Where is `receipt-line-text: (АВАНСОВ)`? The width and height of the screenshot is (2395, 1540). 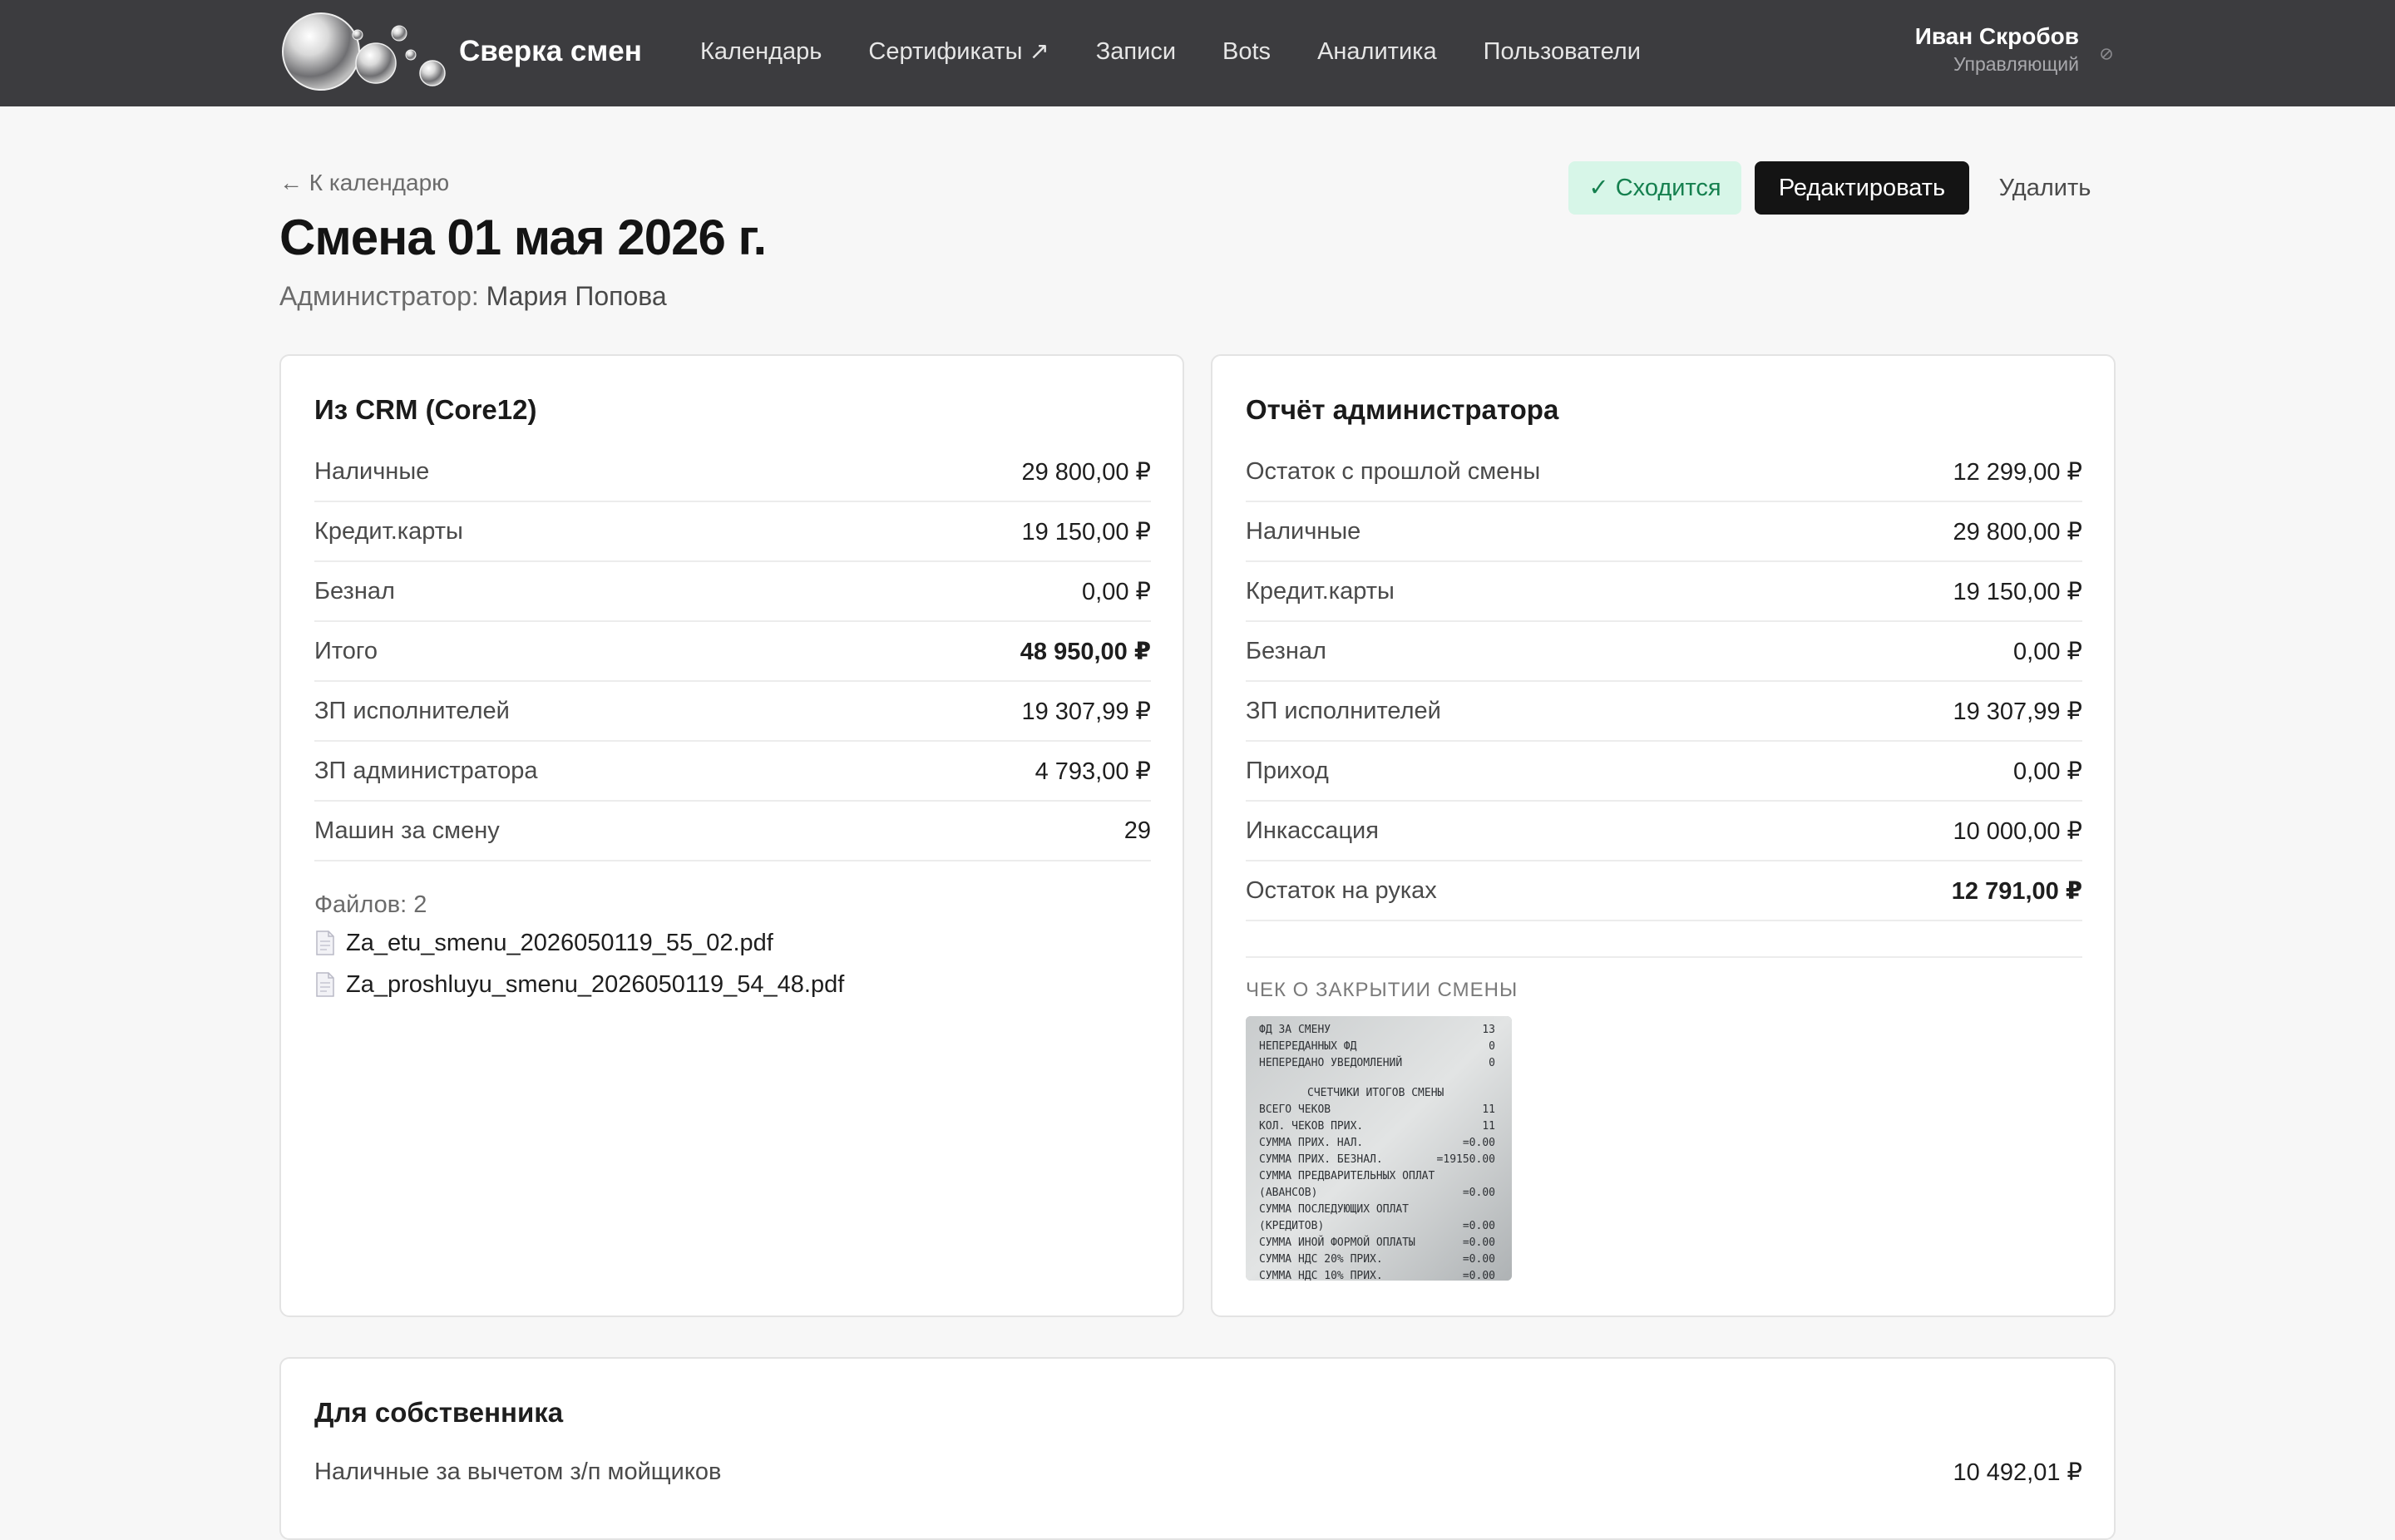 receipt-line-text: (АВАНСОВ) is located at coordinates (1288, 1193).